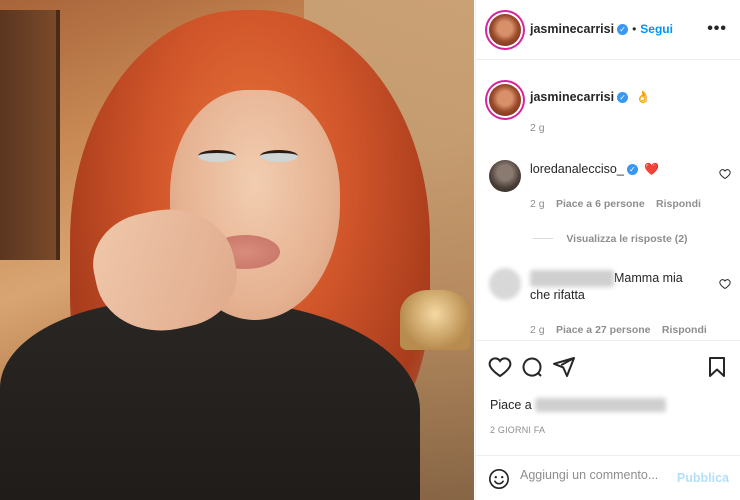 Image resolution: width=740 pixels, height=500 pixels. Describe the element at coordinates (511, 405) in the screenshot. I see `likes-prefix: Piace a` at that location.